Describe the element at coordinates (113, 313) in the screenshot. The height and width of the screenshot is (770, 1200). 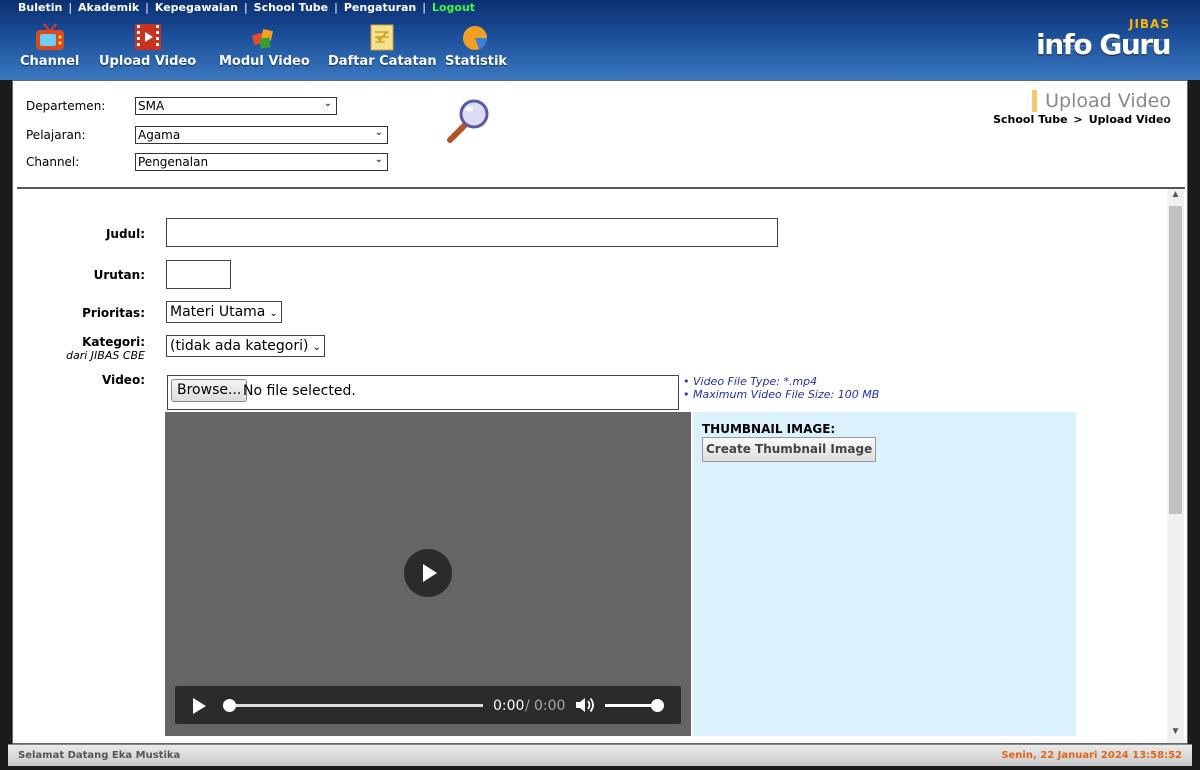
I see `prioritas-label: Prioritas:` at that location.